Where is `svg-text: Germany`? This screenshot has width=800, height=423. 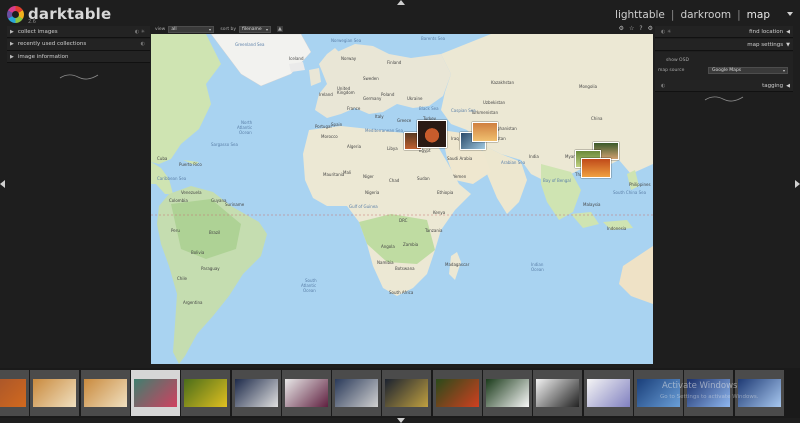
svg-text: Germany is located at coordinates (372, 98).